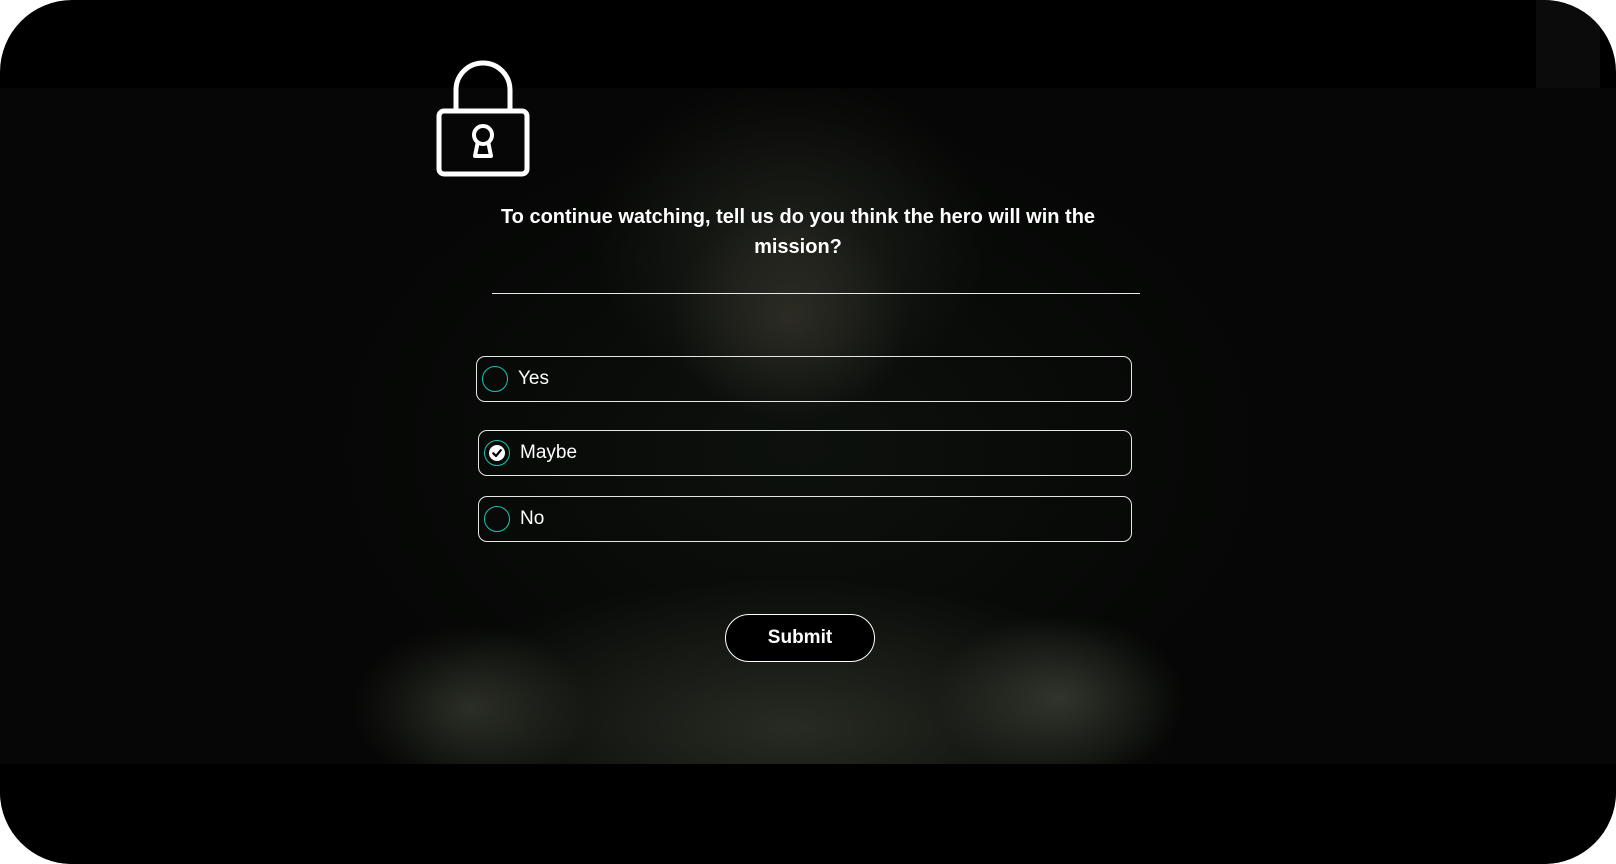 Image resolution: width=1616 pixels, height=864 pixels. What do you see at coordinates (483, 118) in the screenshot?
I see `lock-icon` at bounding box center [483, 118].